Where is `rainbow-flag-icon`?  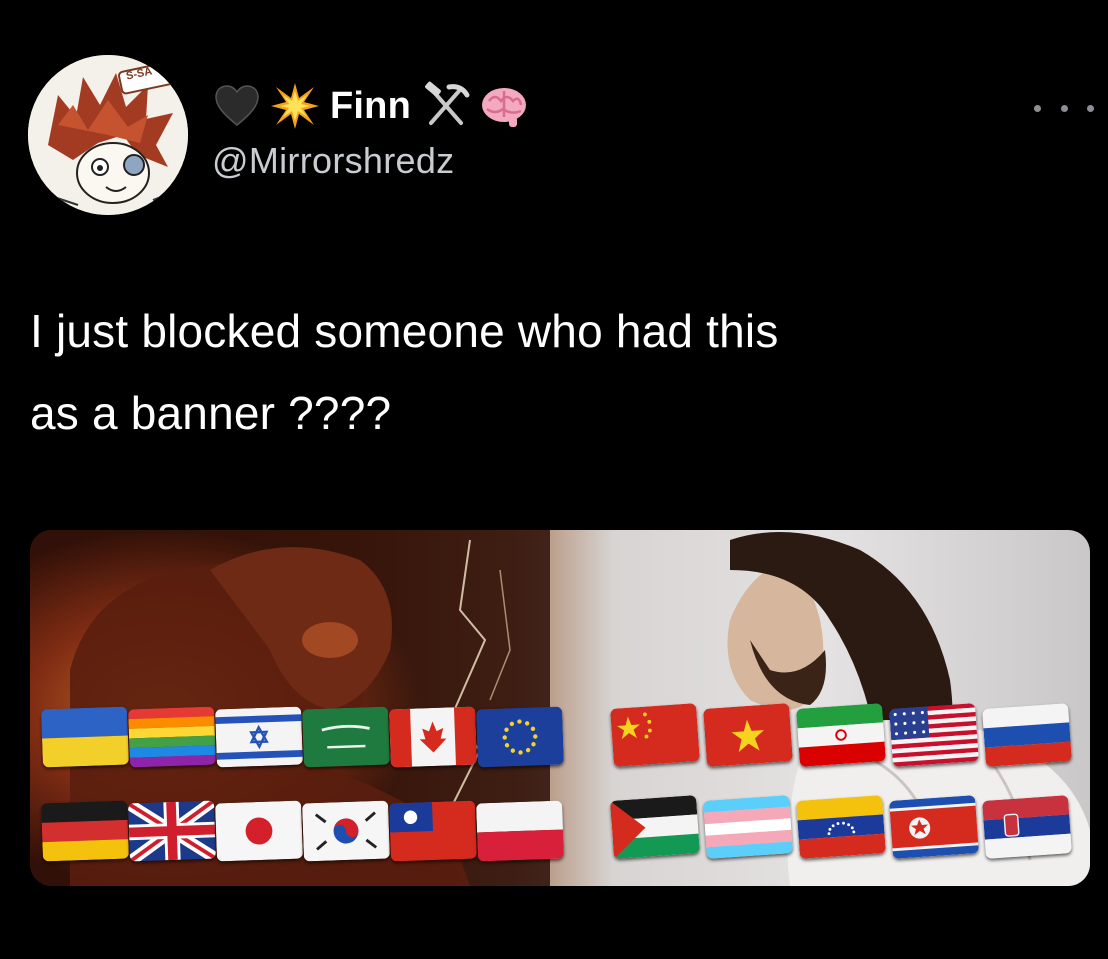
rainbow-flag-icon is located at coordinates (172, 737).